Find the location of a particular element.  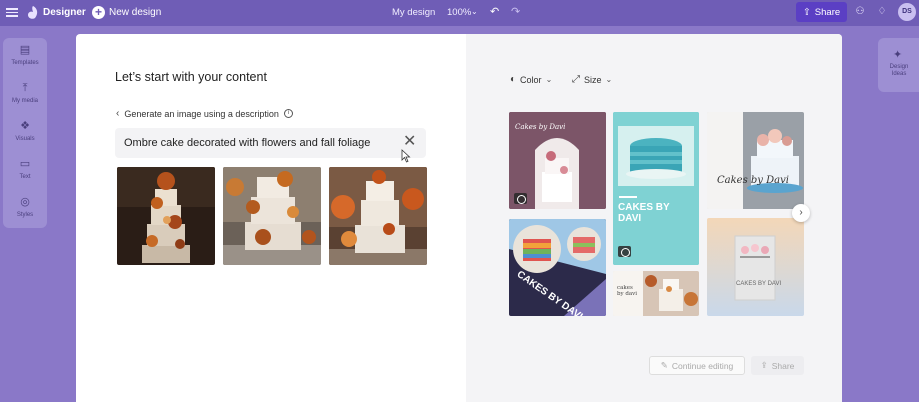

template-2-text: CAKES BY DAVI is located at coordinates (644, 213).